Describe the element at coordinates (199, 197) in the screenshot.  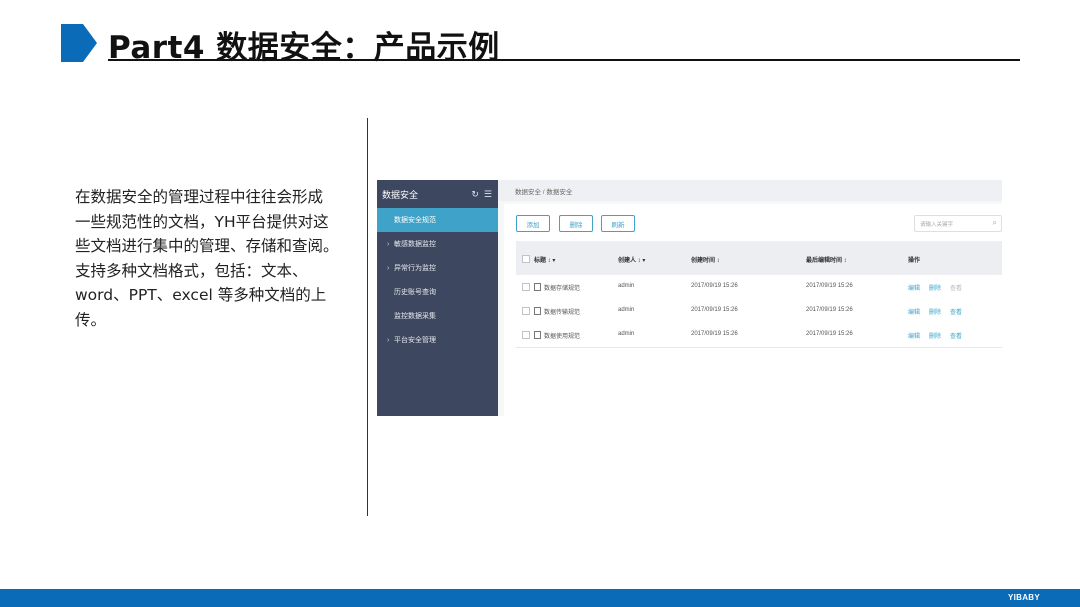
I see `description-line: 在数据安全的管理过程中往往会形成` at that location.